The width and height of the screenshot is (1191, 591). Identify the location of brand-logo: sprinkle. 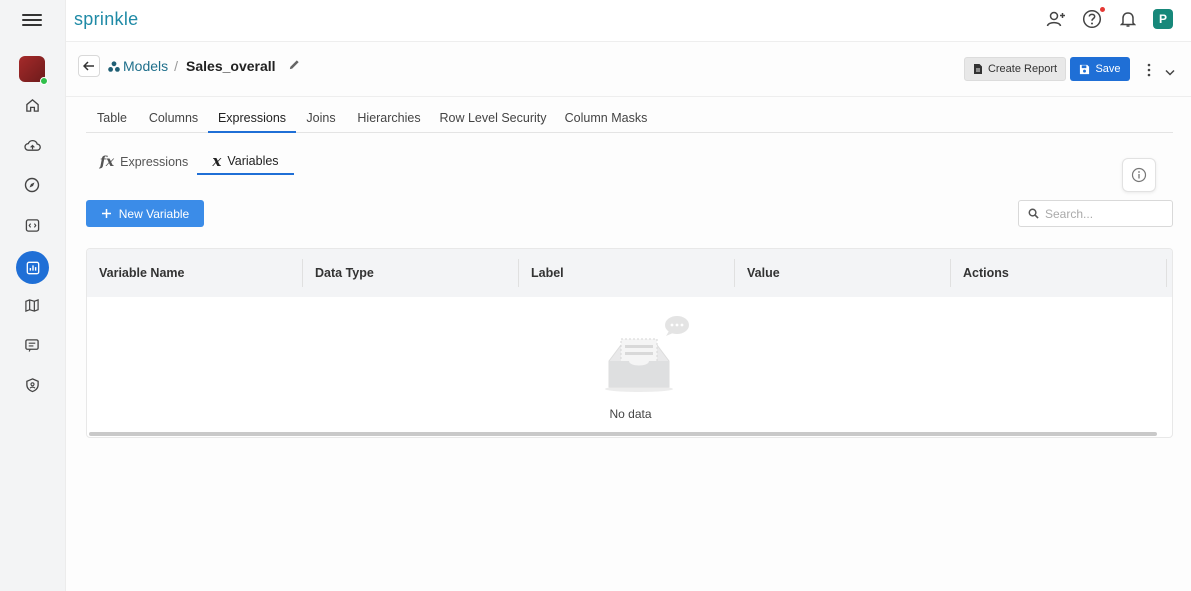
(106, 19).